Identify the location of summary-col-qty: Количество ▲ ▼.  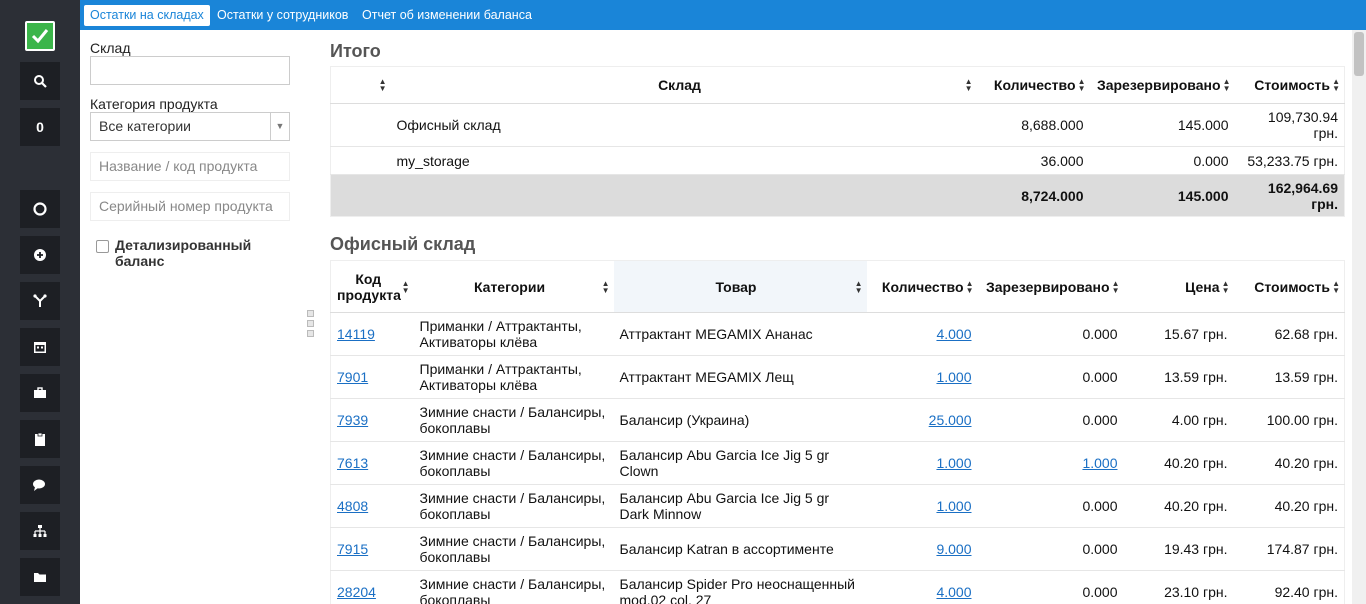
(1033, 85).